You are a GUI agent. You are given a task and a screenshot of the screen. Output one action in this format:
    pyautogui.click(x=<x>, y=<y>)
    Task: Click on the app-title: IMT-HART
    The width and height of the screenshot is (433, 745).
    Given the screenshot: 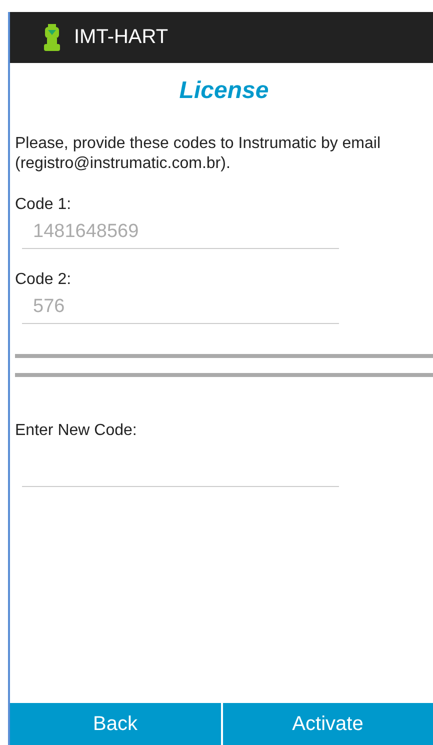 What is the action you would take?
    pyautogui.click(x=121, y=37)
    